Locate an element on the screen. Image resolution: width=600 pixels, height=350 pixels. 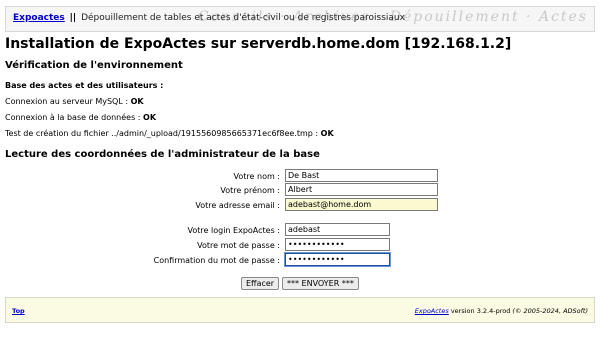
login-input is located at coordinates (337, 229).